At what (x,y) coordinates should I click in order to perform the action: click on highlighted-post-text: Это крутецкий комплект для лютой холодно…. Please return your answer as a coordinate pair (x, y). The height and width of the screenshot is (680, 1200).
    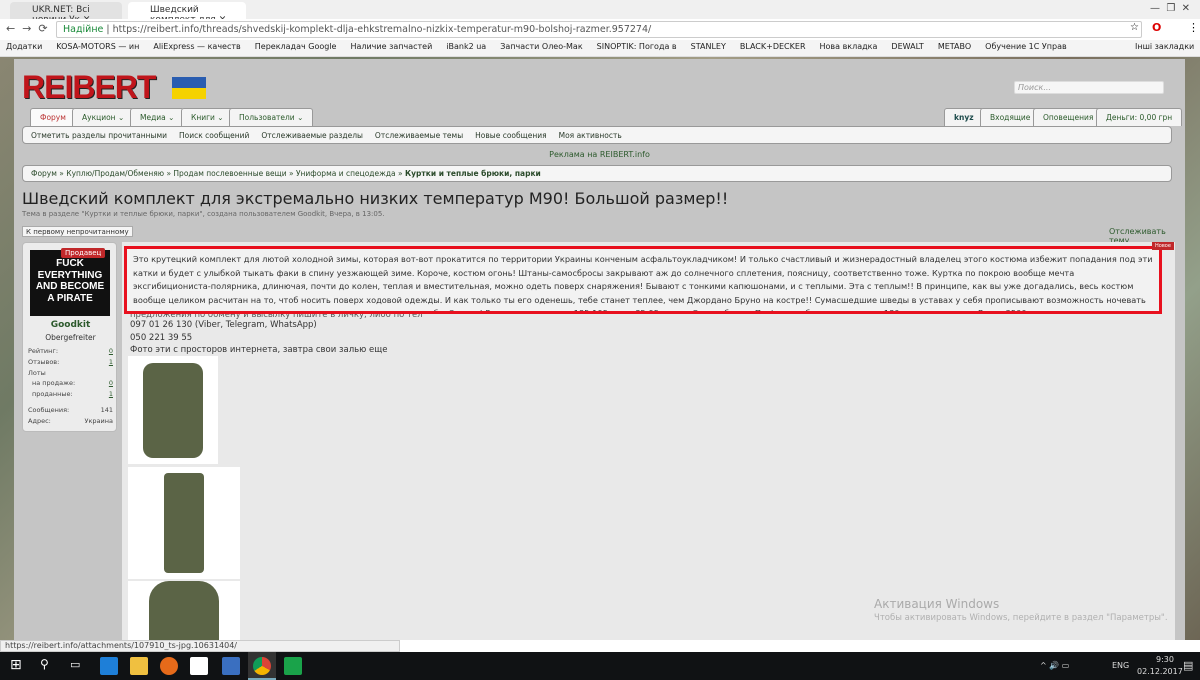
    Looking at the image, I should click on (643, 280).